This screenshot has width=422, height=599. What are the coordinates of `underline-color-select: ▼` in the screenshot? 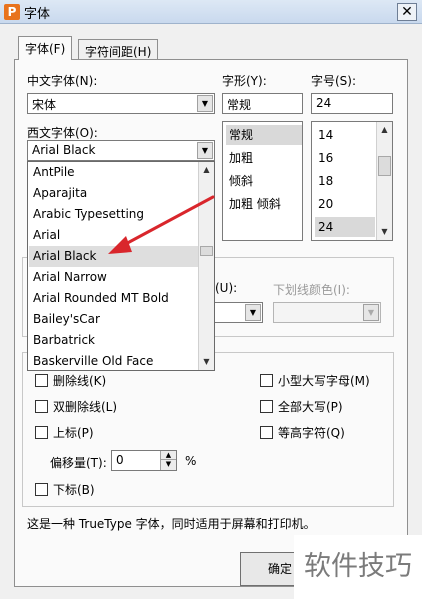 It's located at (327, 312).